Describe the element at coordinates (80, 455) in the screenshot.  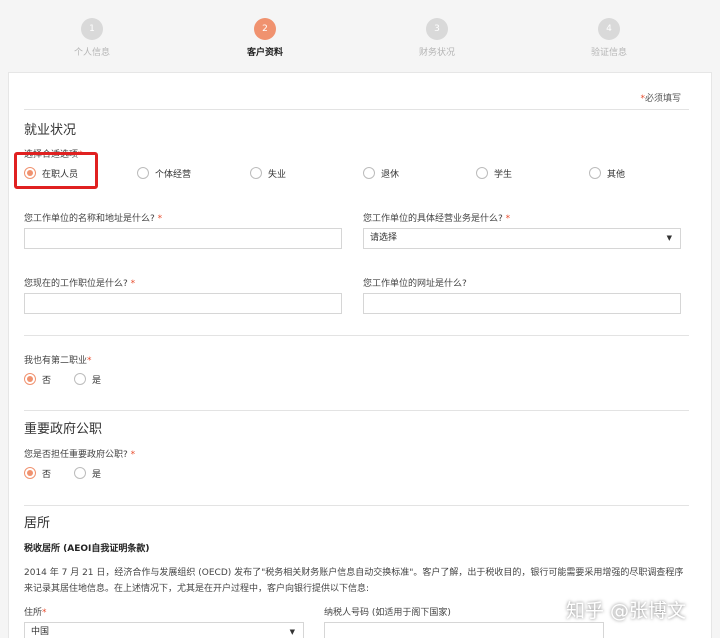
I see `pep-question-label: 您是否担任重要政府公职? *` at that location.